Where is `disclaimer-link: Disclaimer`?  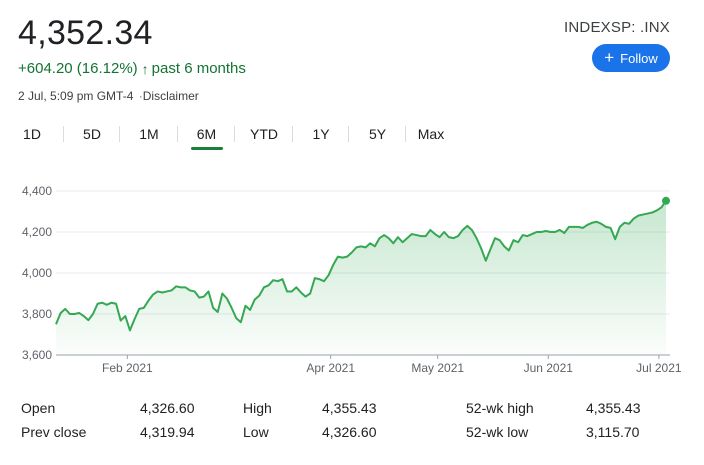 disclaimer-link: Disclaimer is located at coordinates (171, 96).